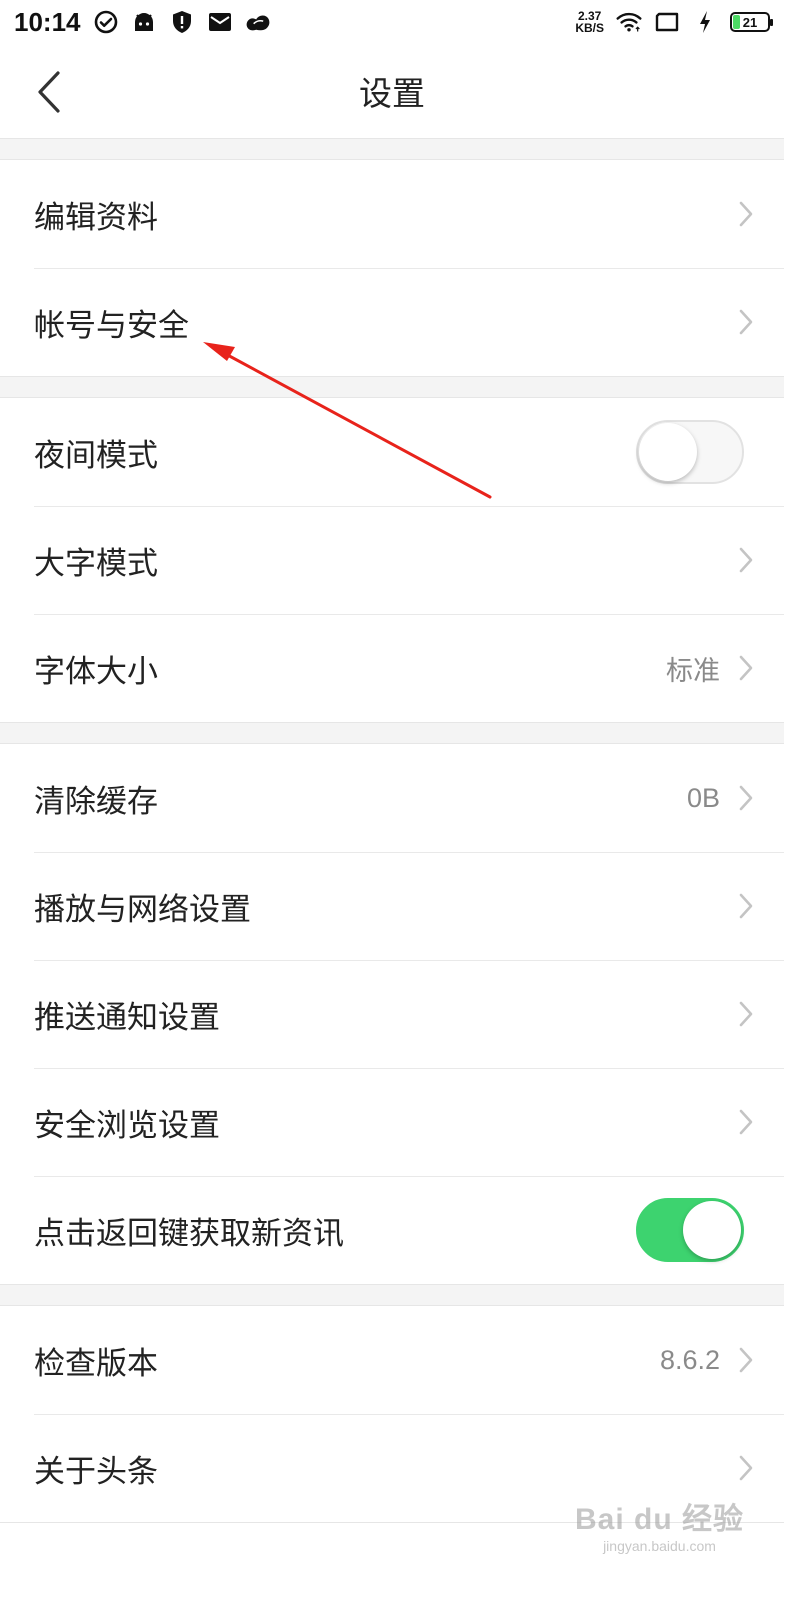 The image size is (800, 1600). I want to click on settings-row-back-key-refresh: 点击返回键获取新资讯, so click(392, 1230).